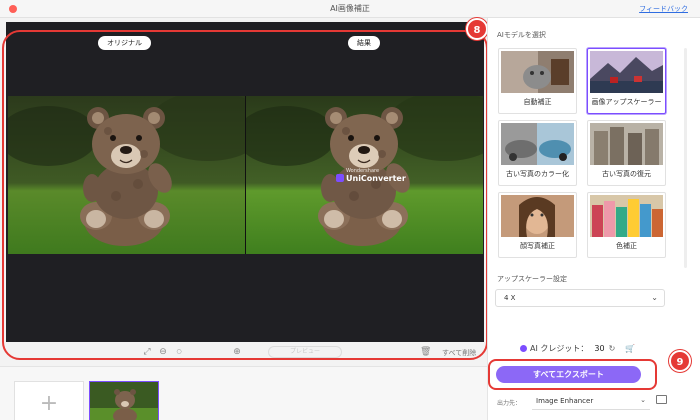 The width and height of the screenshot is (700, 420). Describe the element at coordinates (565, 401) in the screenshot. I see `output-folder-value: Image Enhancer` at that location.